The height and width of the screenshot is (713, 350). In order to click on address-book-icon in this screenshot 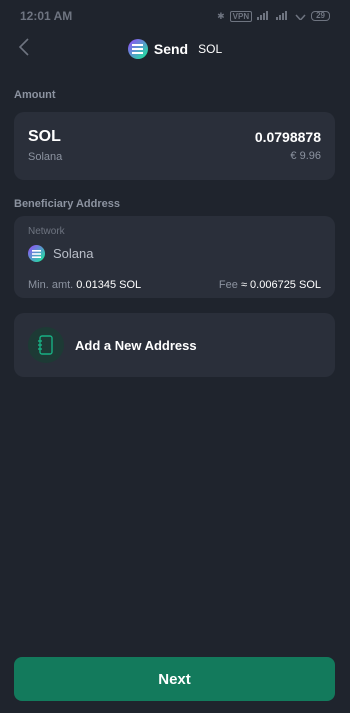, I will do `click(46, 345)`.